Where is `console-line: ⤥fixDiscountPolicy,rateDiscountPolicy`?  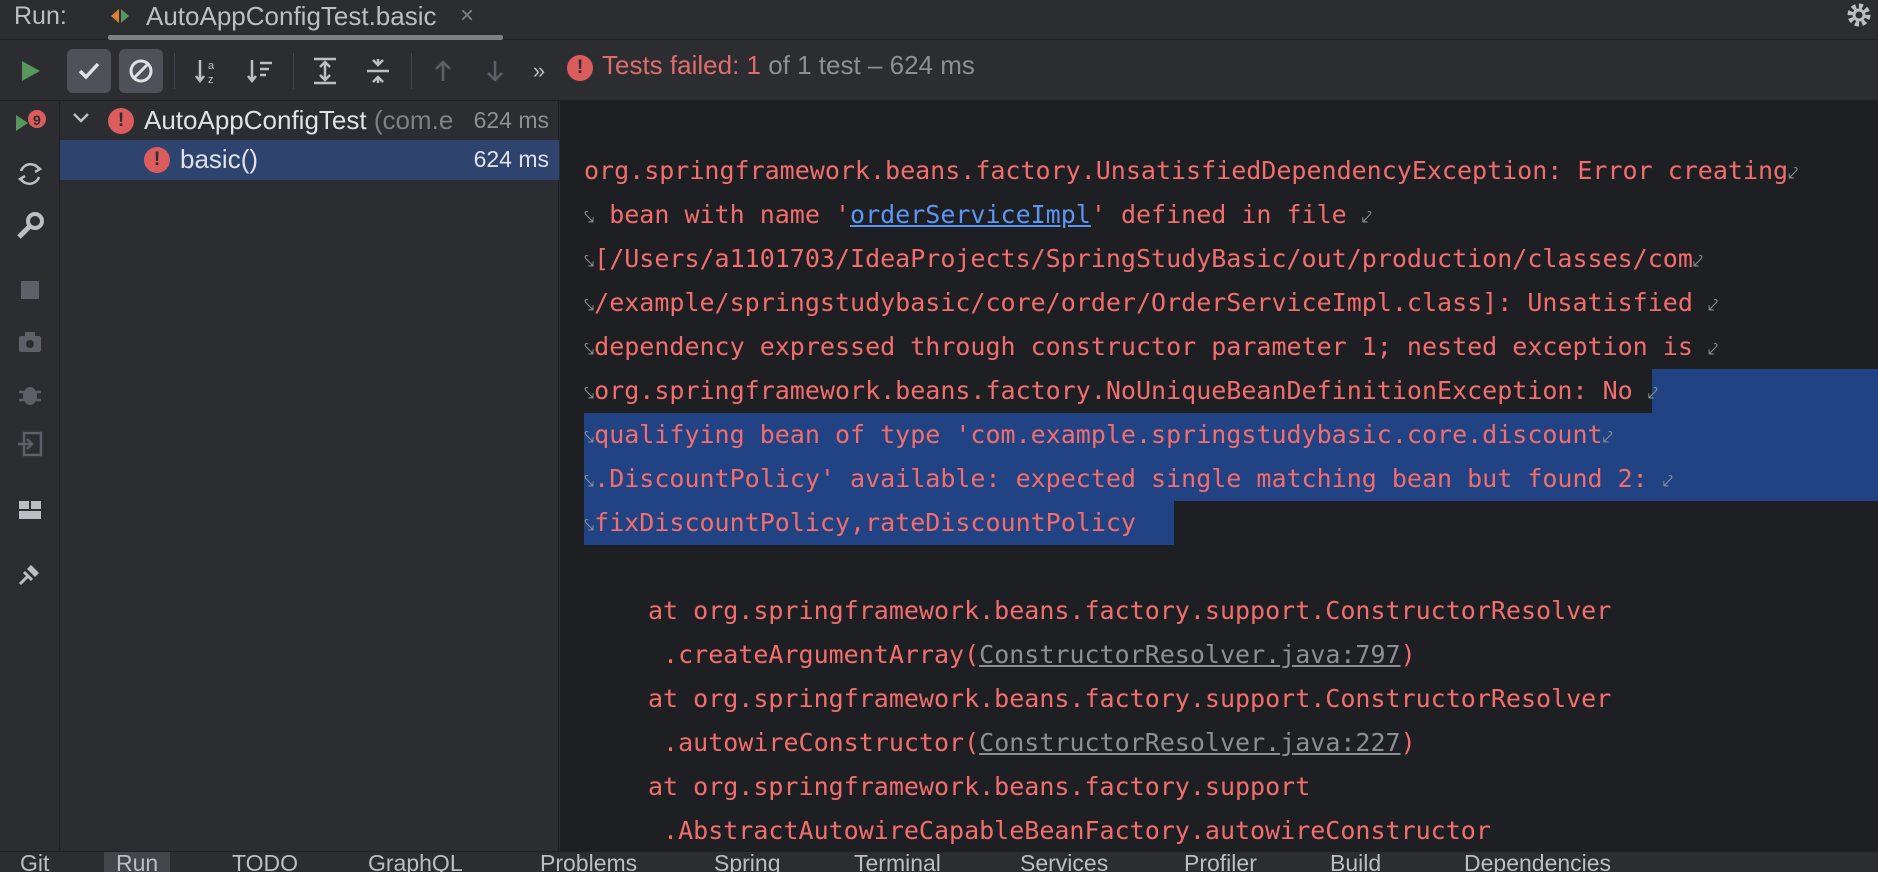 console-line: ⤥fixDiscountPolicy,rateDiscountPolicy is located at coordinates (860, 522).